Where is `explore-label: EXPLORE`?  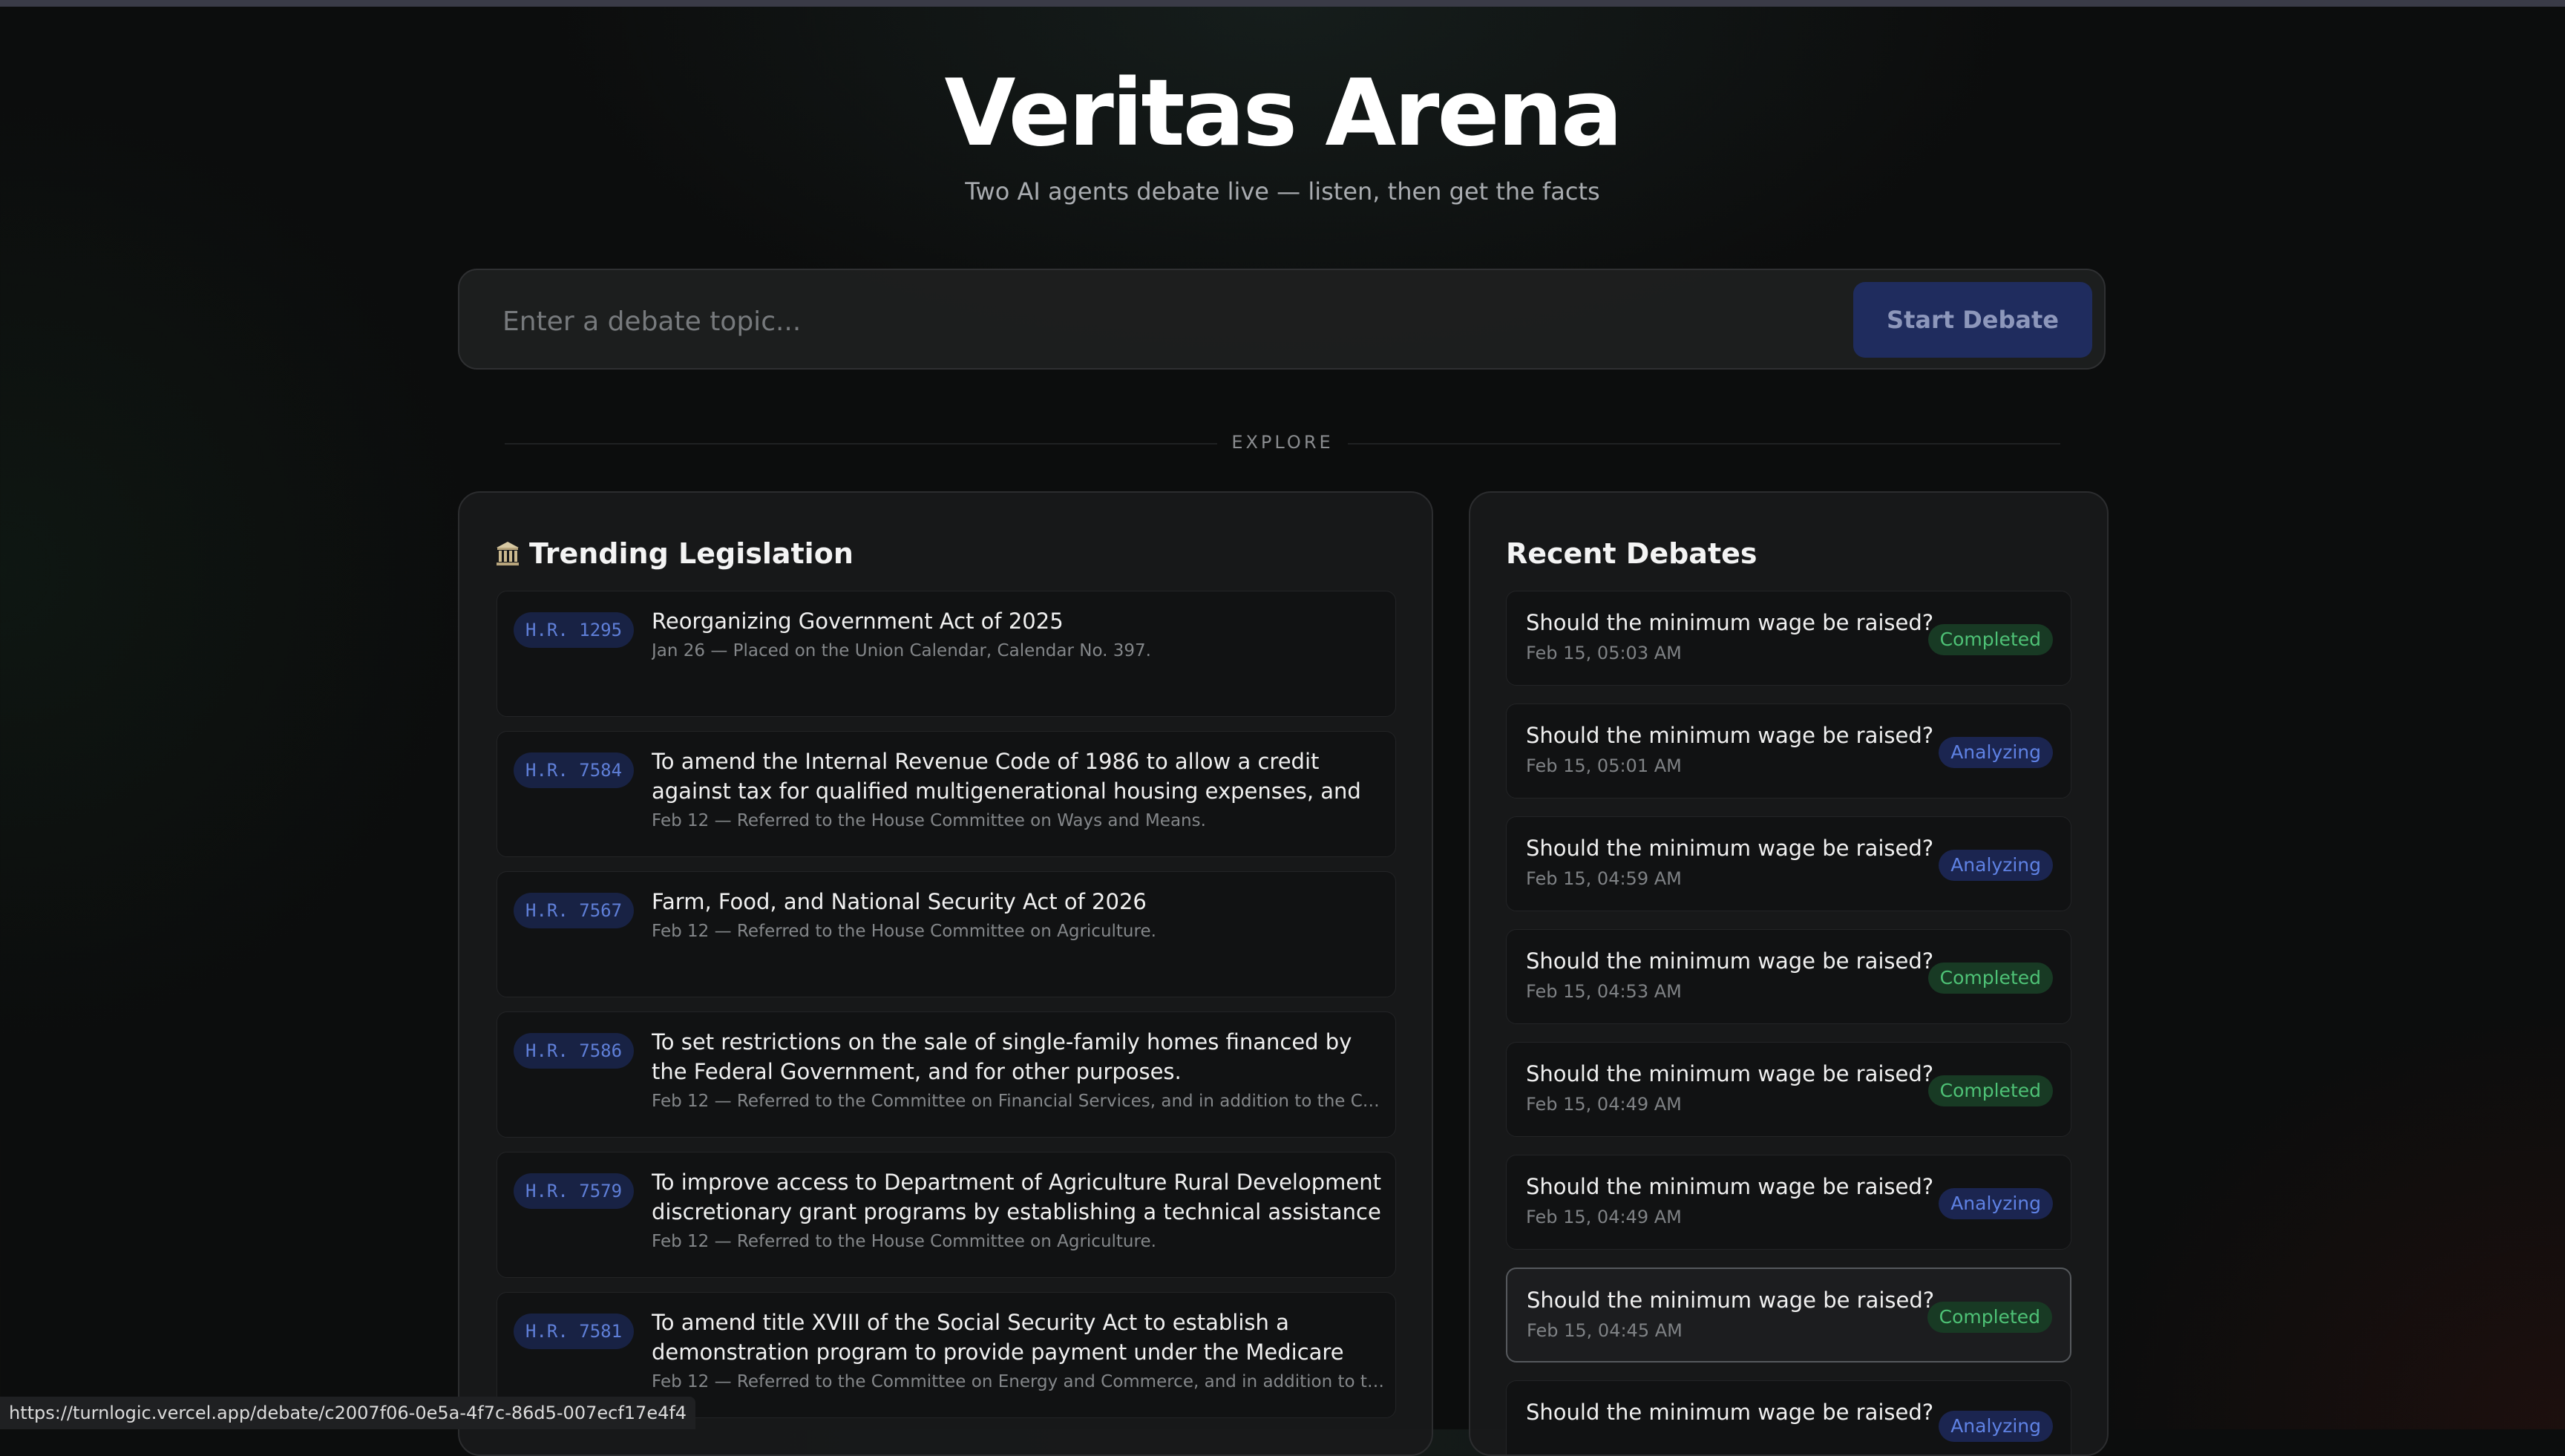
explore-label: EXPLORE is located at coordinates (1282, 443).